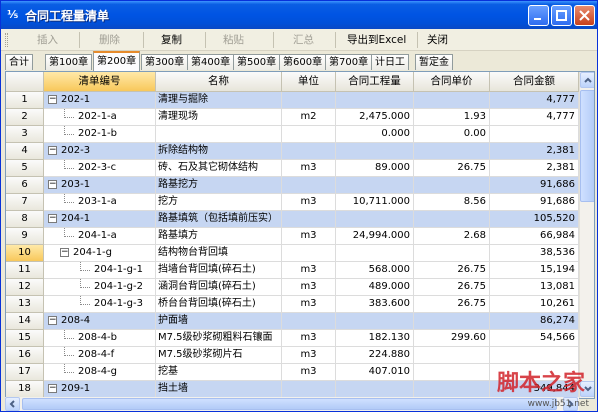  Describe the element at coordinates (25, 389) in the screenshot. I see `row-number: 18` at that location.